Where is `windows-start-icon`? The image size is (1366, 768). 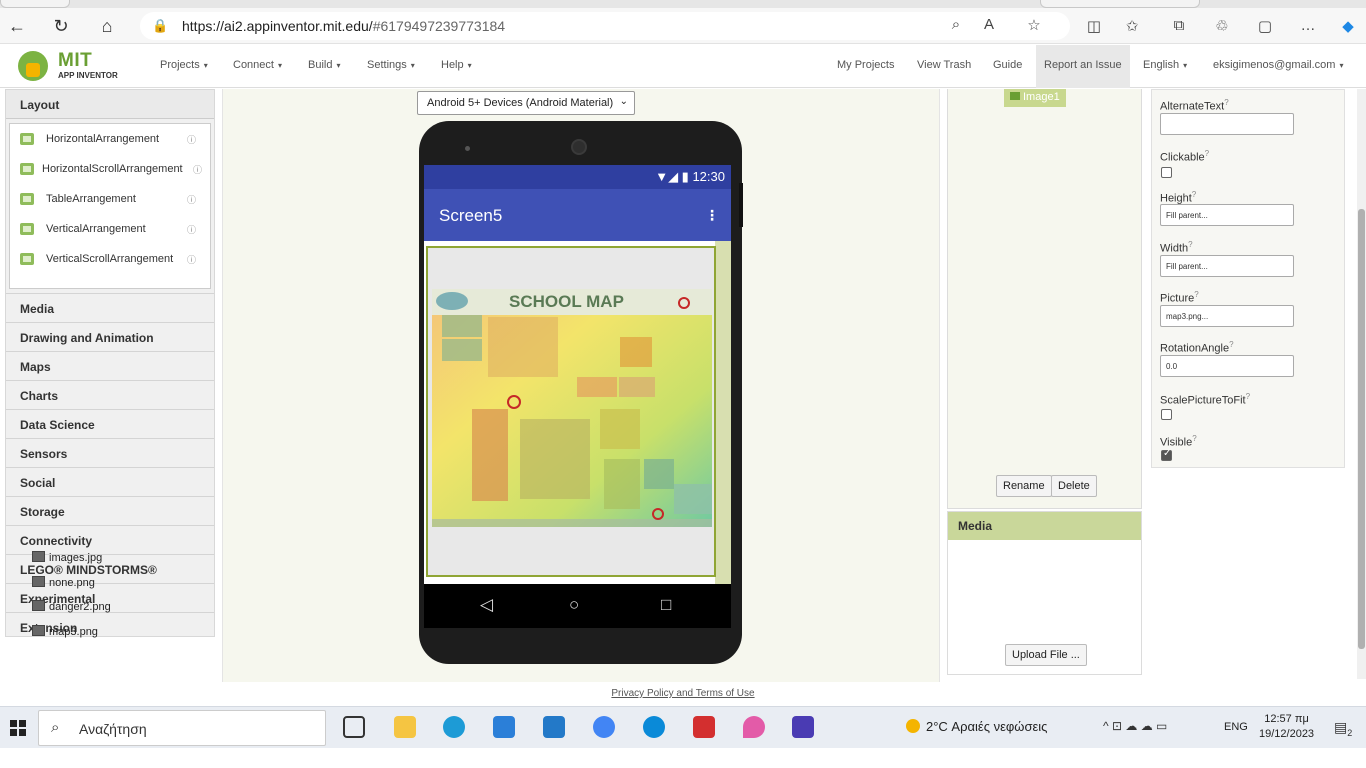
windows-start-icon is located at coordinates (18, 728).